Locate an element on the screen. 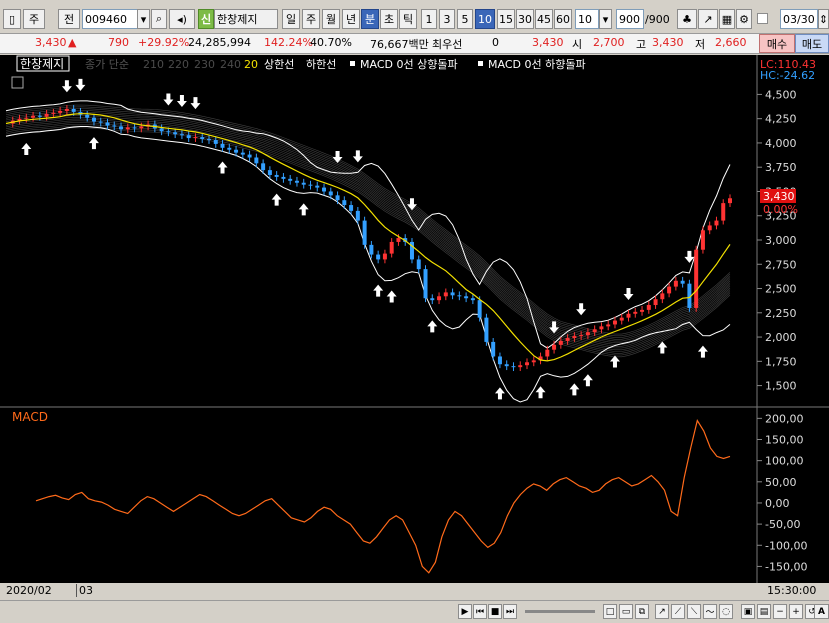  scroll-right-icon: ▶ is located at coordinates (465, 611).